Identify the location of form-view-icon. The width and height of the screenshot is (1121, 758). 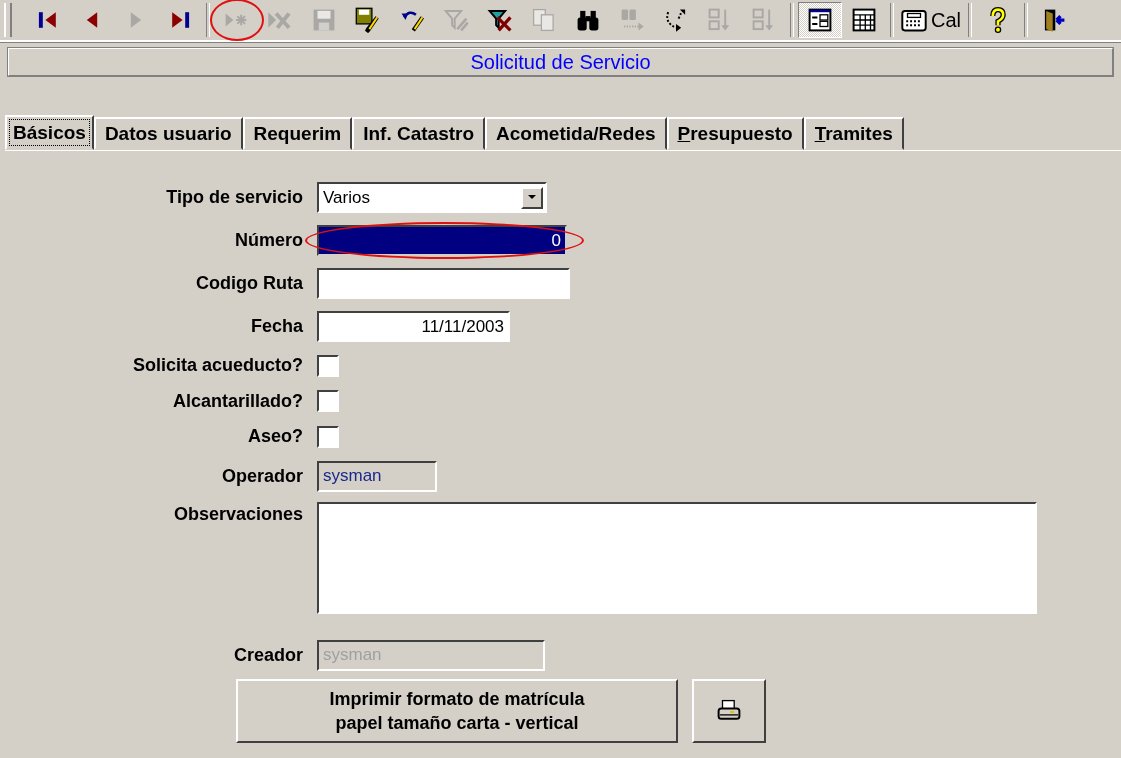
(820, 20).